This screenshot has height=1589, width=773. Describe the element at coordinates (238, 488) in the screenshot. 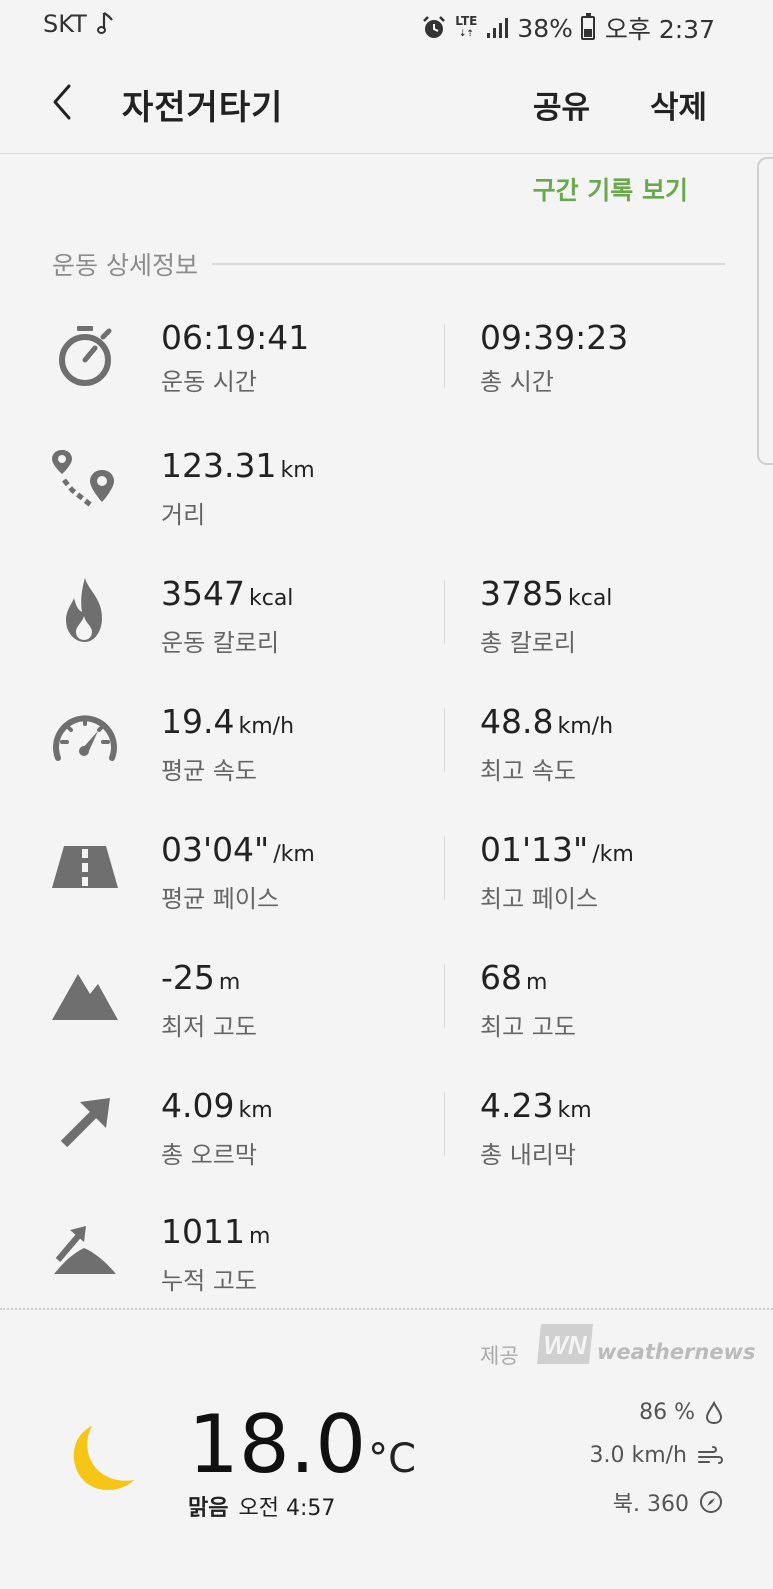

I see `metric-distance: 123.31 km 거리` at that location.